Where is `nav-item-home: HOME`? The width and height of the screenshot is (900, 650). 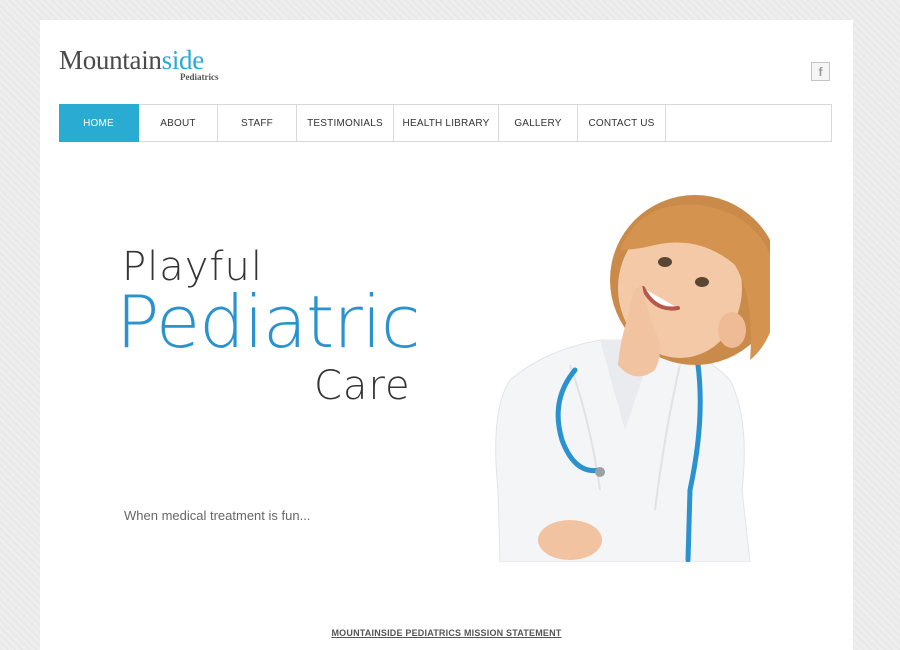 nav-item-home: HOME is located at coordinates (99, 123).